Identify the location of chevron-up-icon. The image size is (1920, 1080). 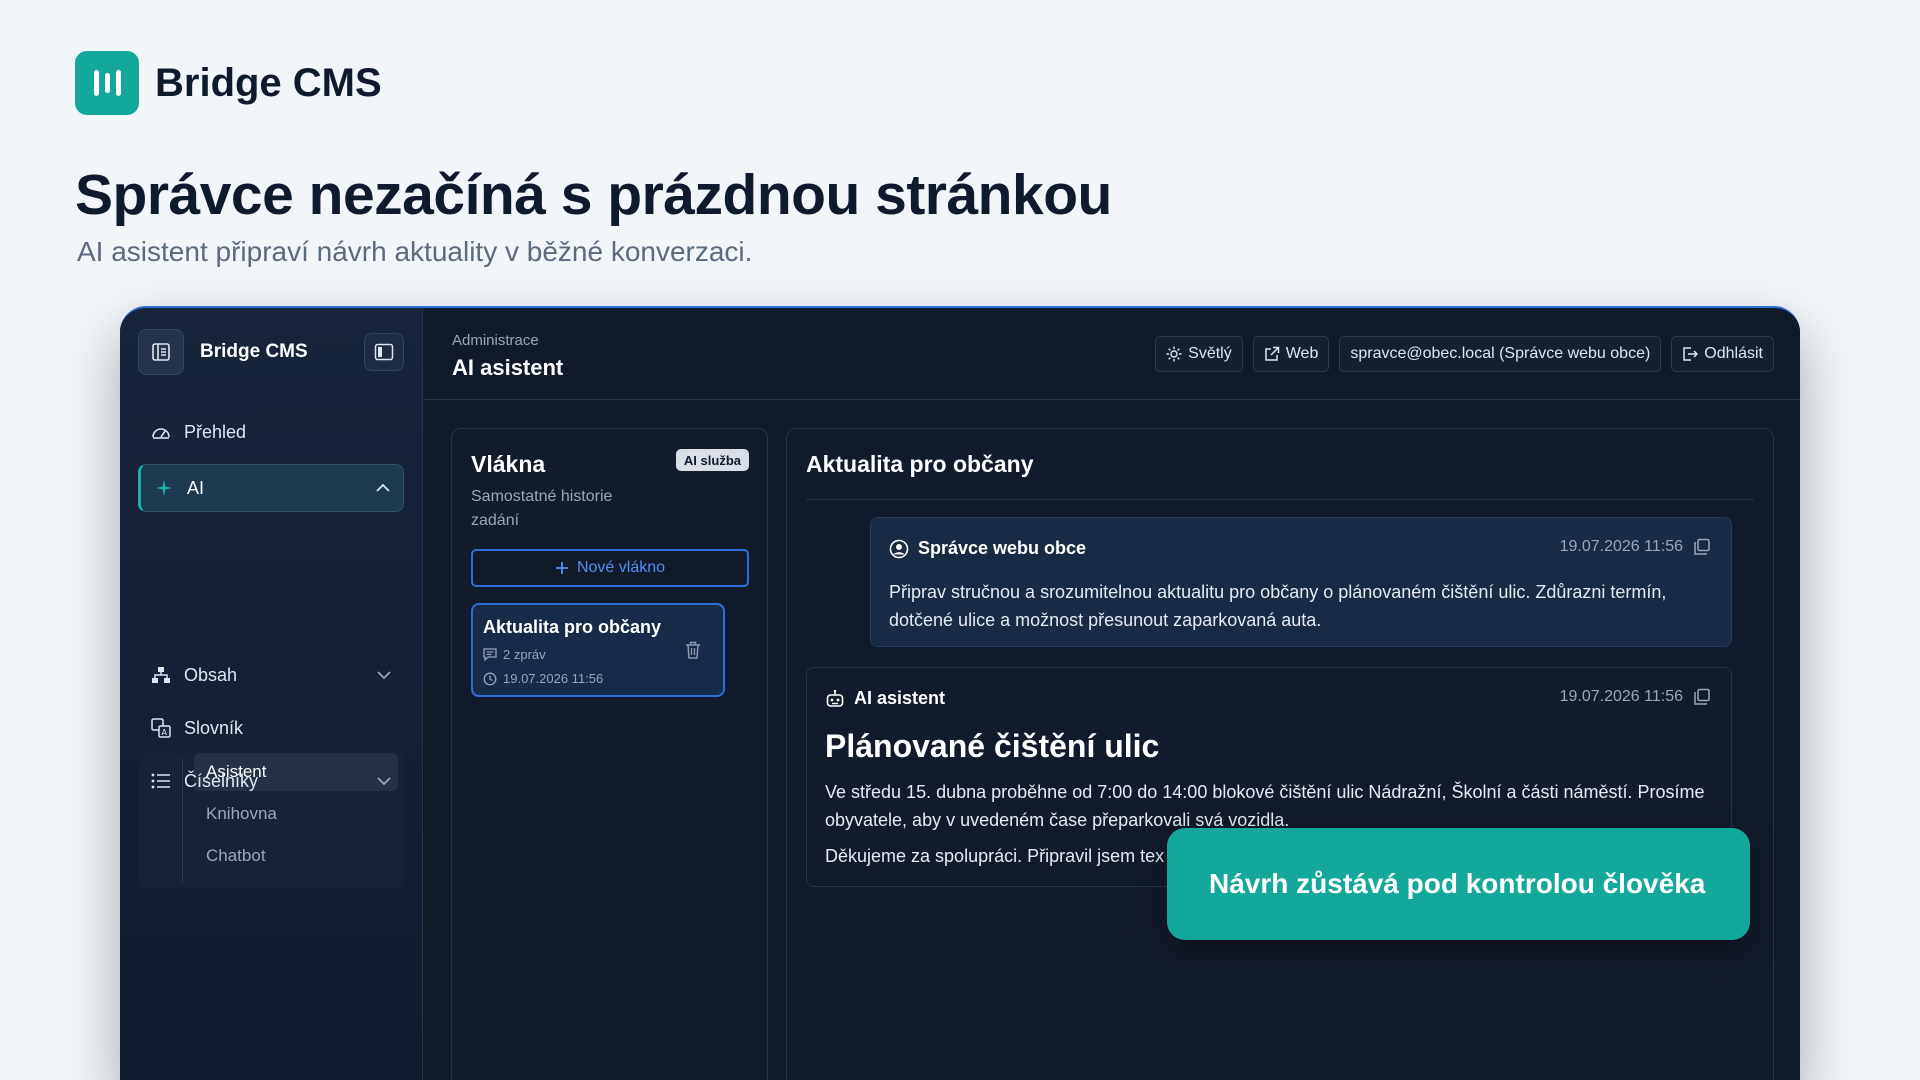
(383, 488).